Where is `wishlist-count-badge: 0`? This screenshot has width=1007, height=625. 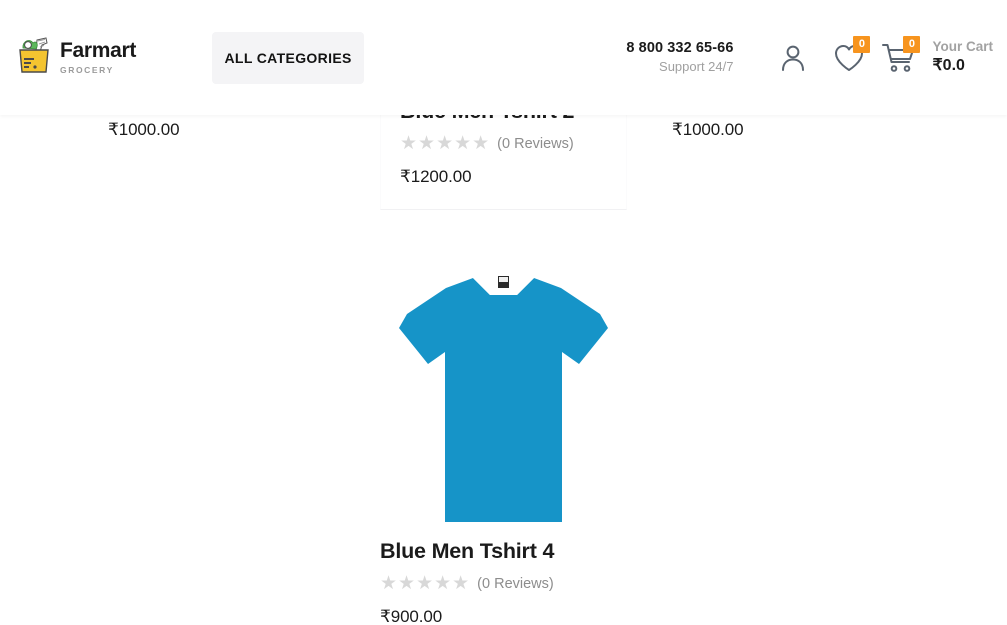 wishlist-count-badge: 0 is located at coordinates (862, 44).